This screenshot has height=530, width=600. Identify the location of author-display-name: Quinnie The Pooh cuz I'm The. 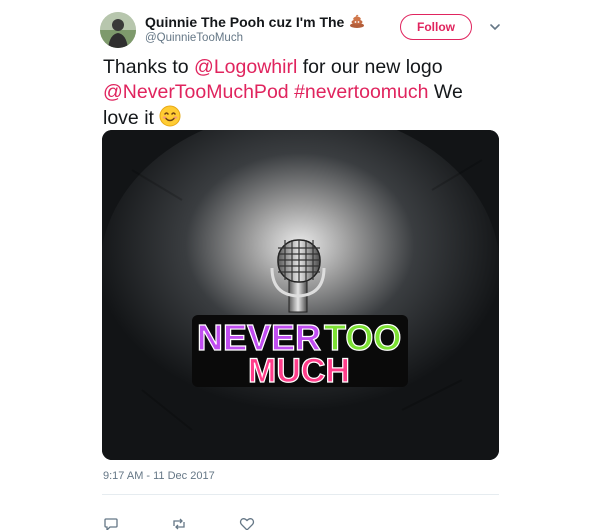
(244, 22).